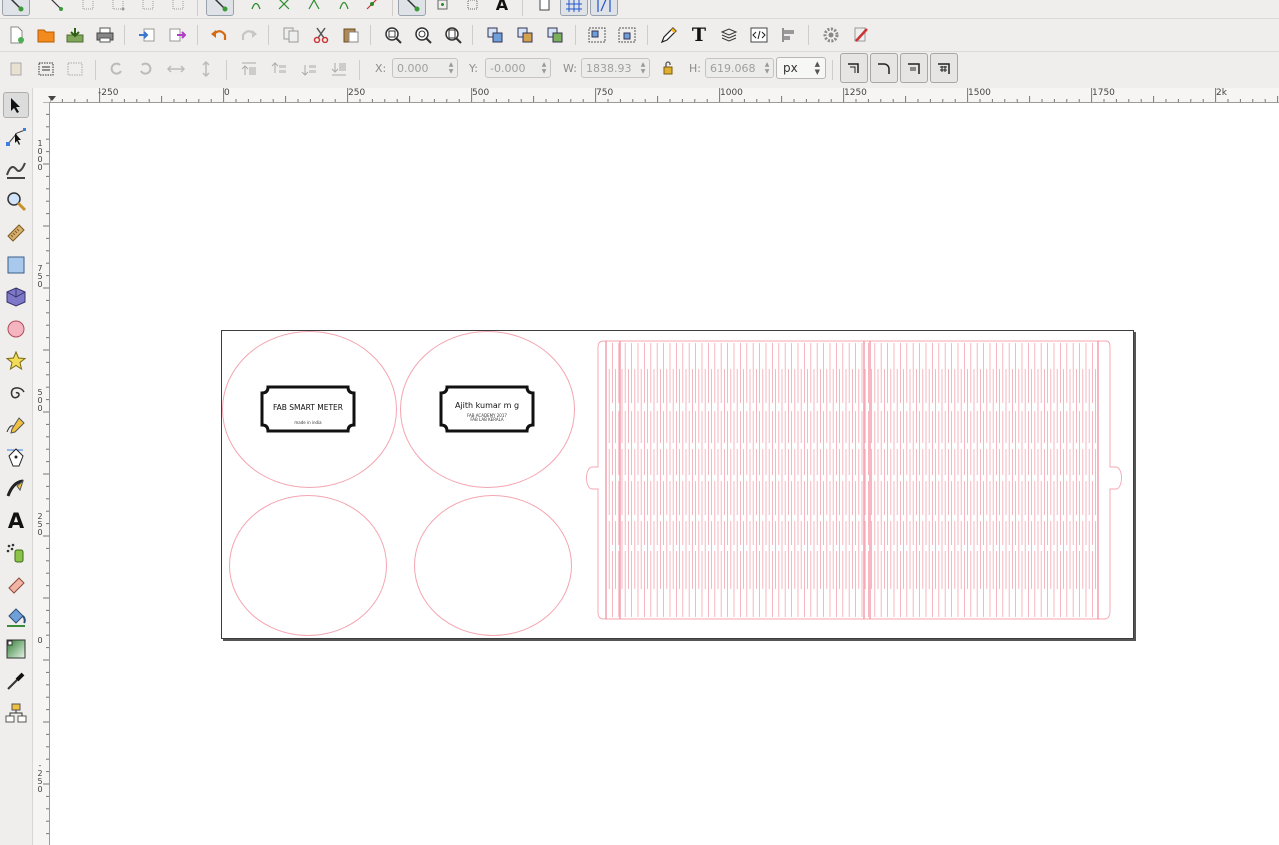 This screenshot has width=1279, height=845. I want to click on h-spin-arrows-icon: ▲ ▼, so click(767, 68).